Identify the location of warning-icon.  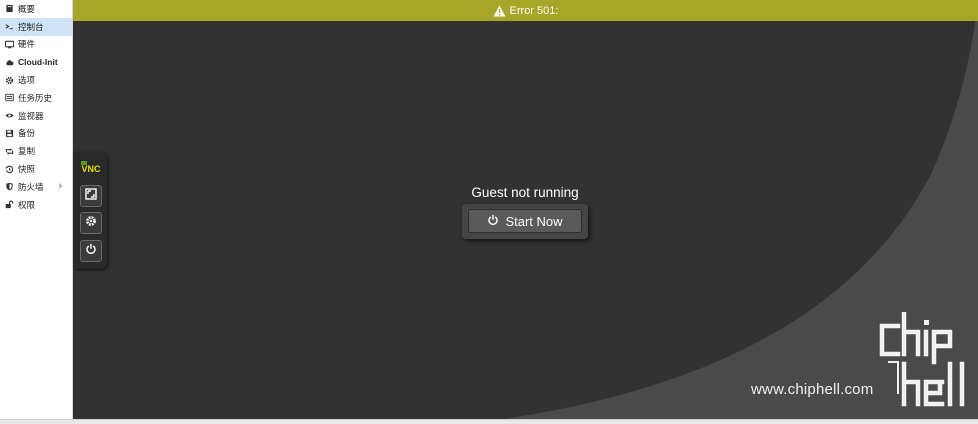
(499, 11).